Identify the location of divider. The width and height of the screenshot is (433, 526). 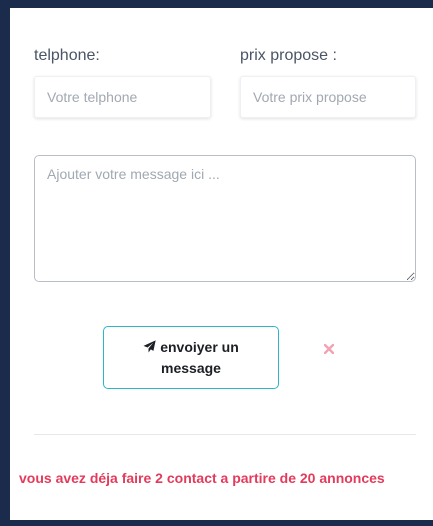
(225, 434).